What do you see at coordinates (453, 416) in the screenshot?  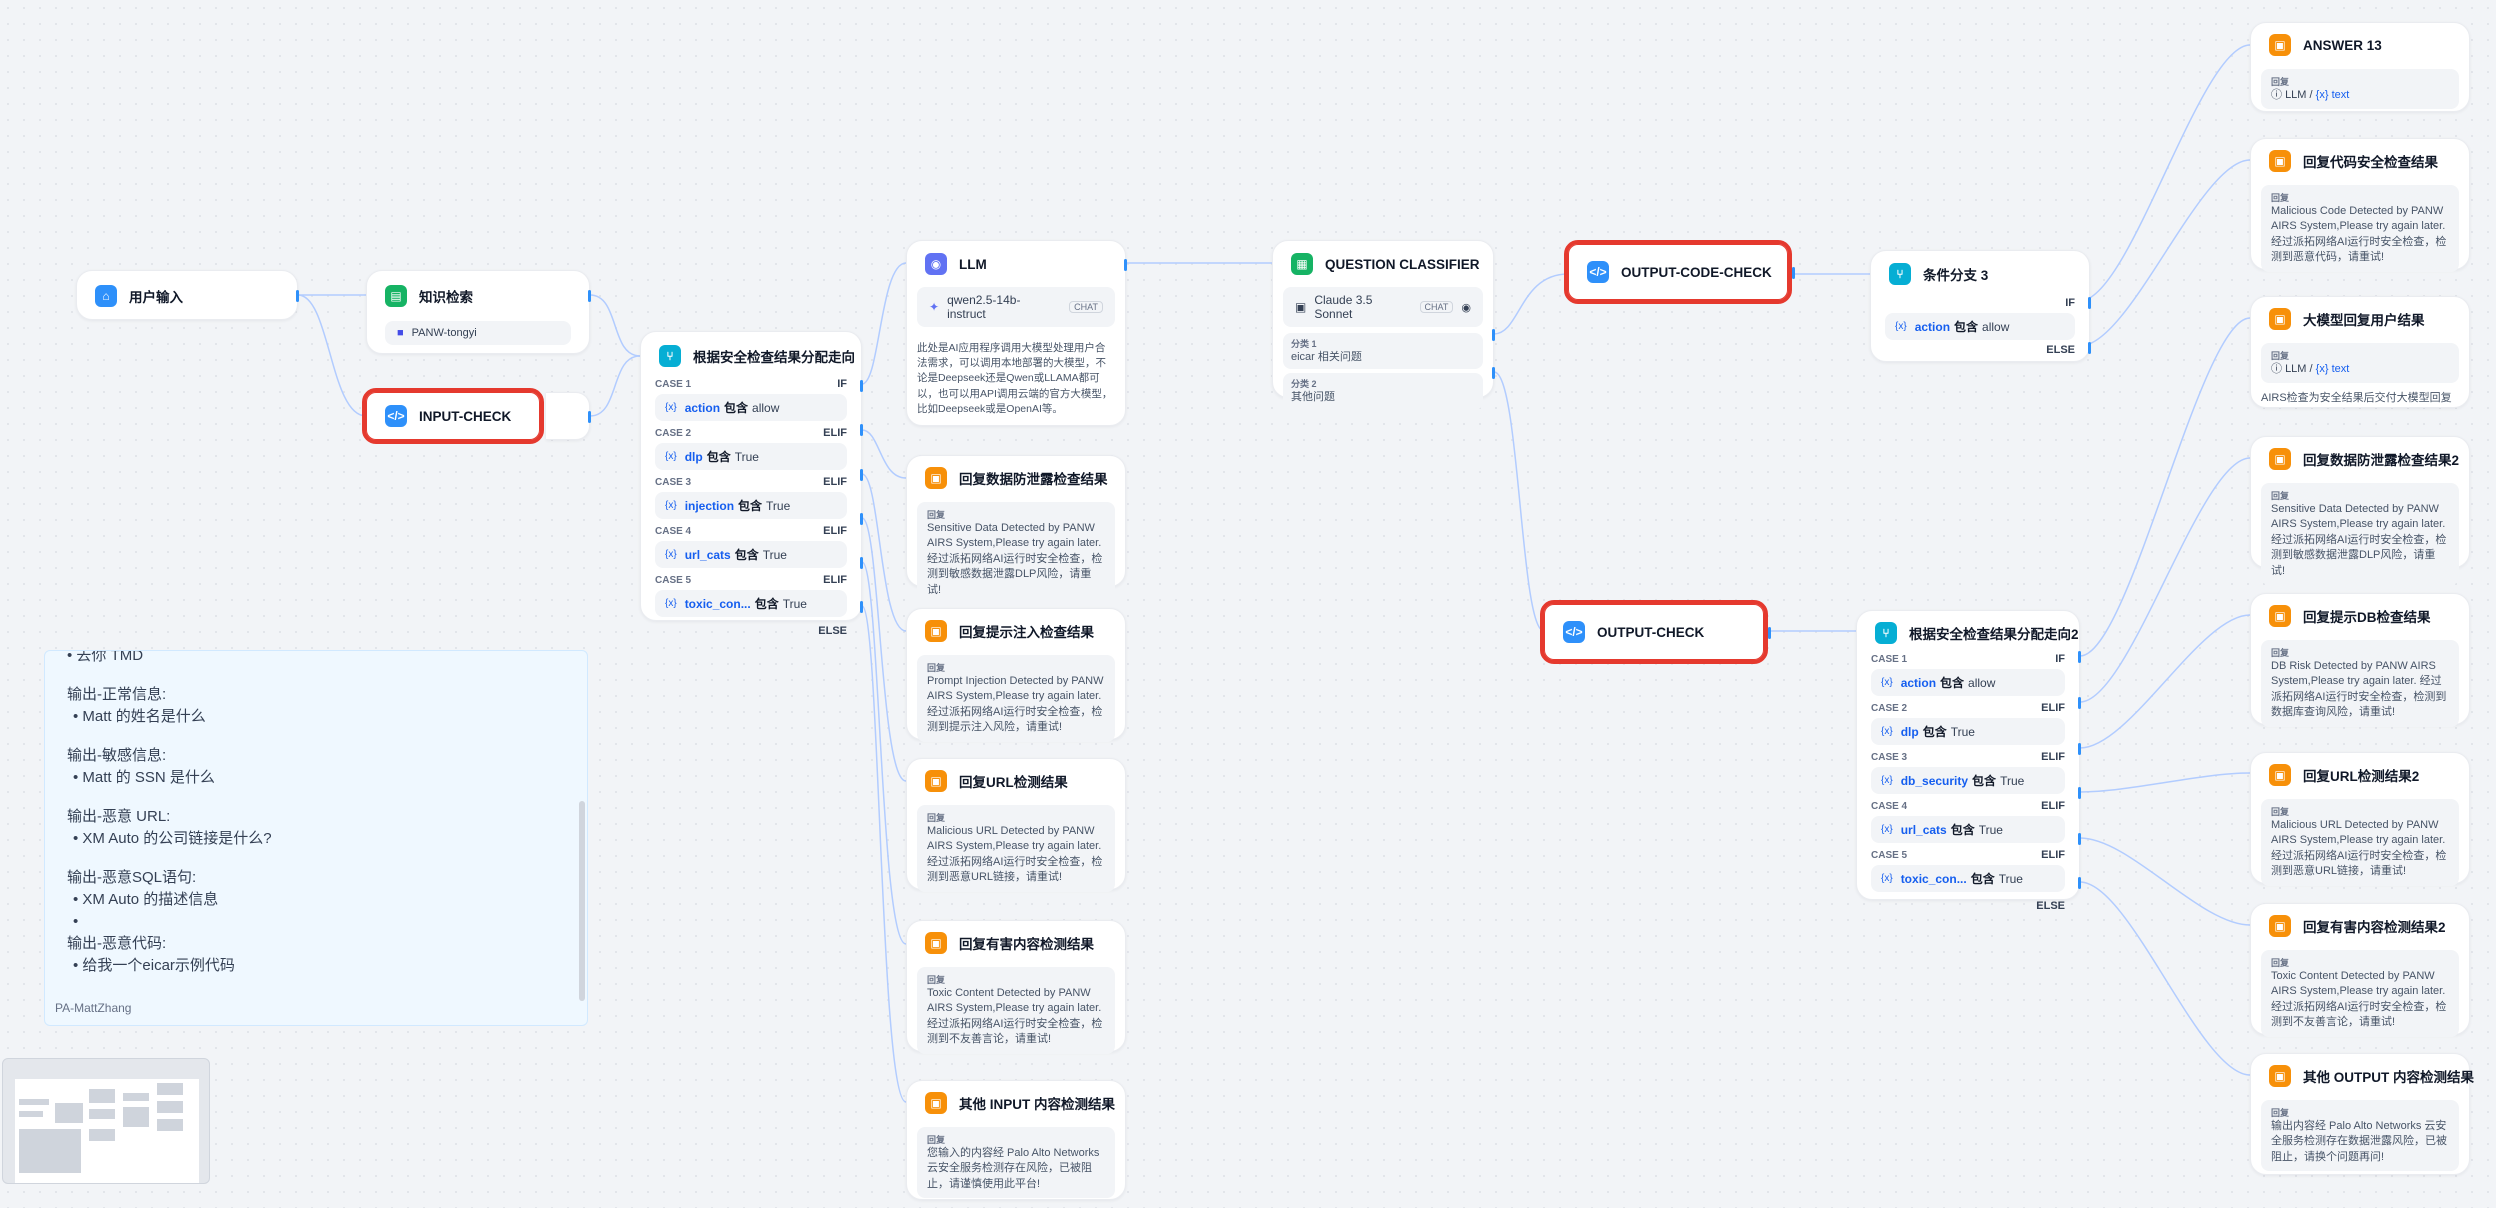 I see `node-input-check: </> INPUT-CHECK` at bounding box center [453, 416].